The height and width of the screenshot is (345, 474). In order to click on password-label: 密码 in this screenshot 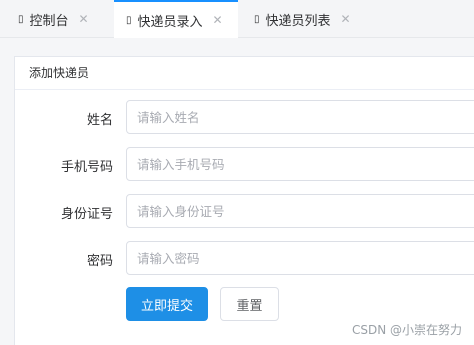, I will do `click(99, 261)`.